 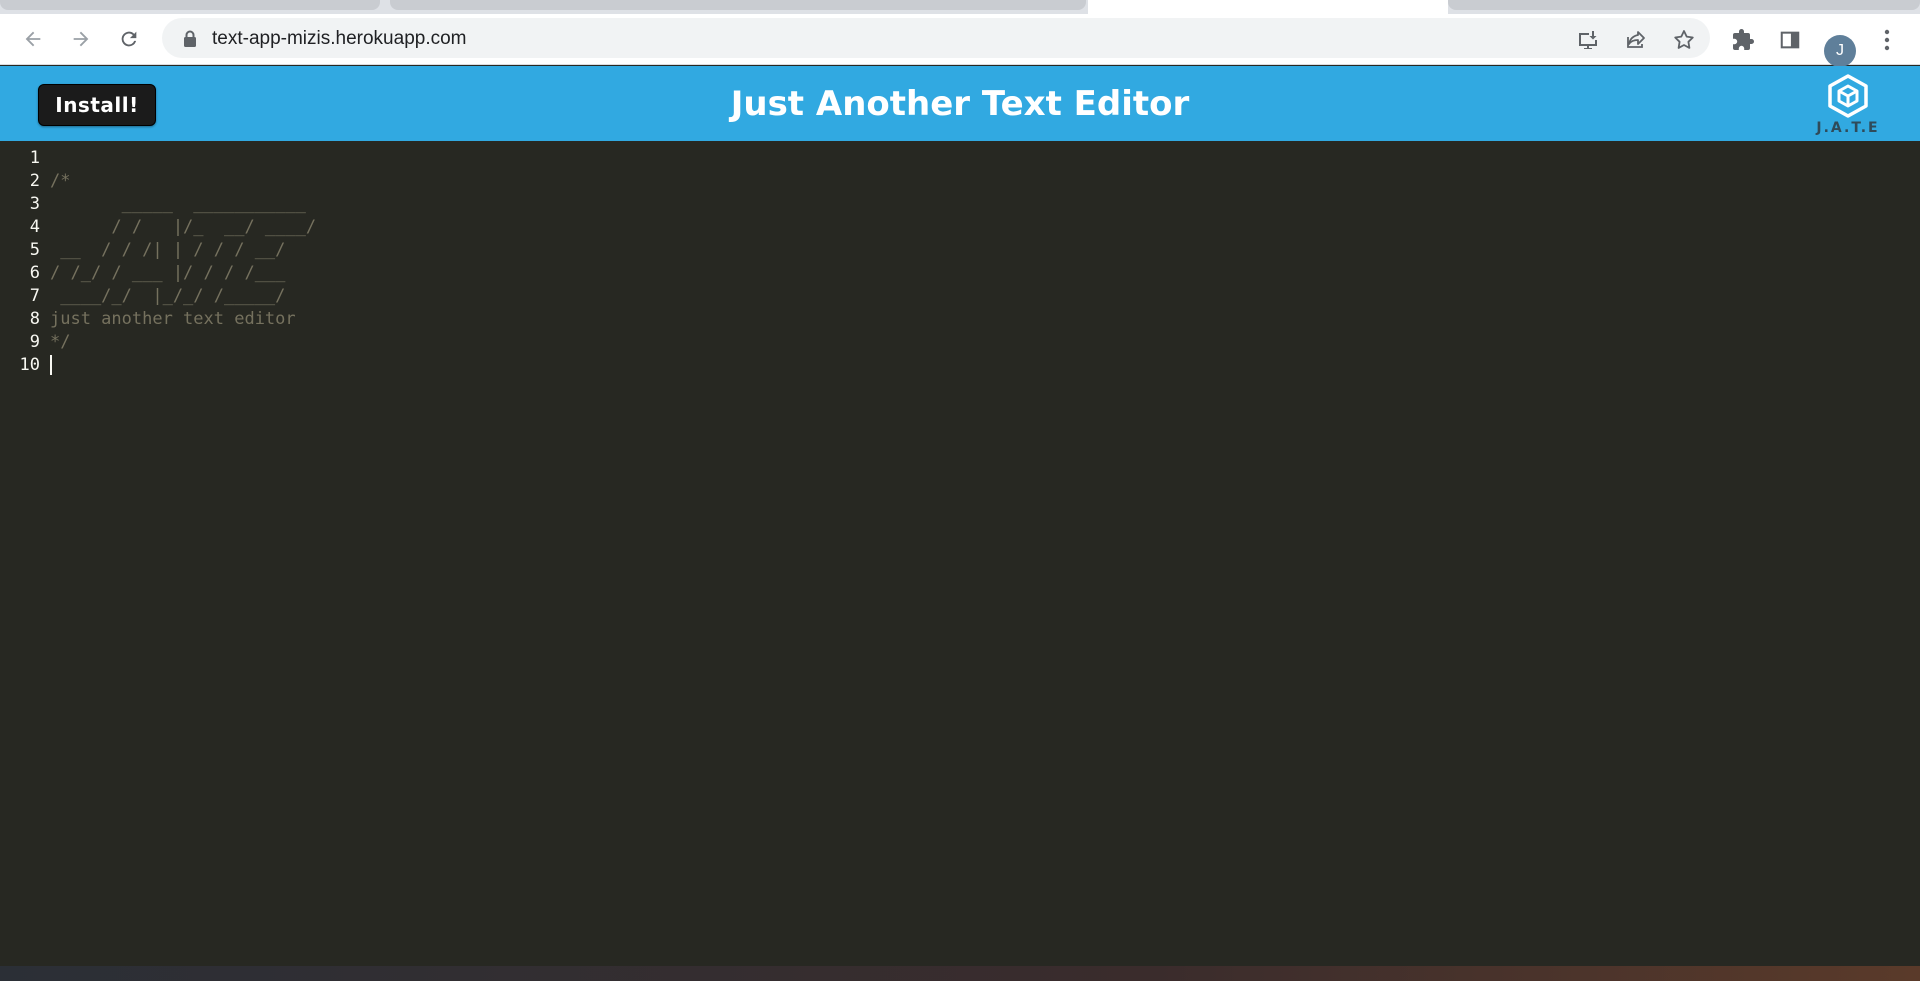 I want to click on back-button, so click(x=33, y=39).